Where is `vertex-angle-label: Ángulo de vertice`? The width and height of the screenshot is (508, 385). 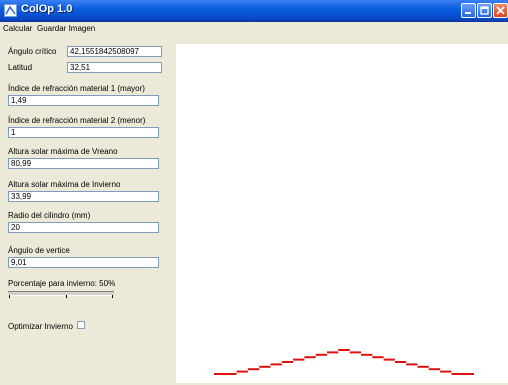
vertex-angle-label: Ángulo de vertice is located at coordinates (39, 250).